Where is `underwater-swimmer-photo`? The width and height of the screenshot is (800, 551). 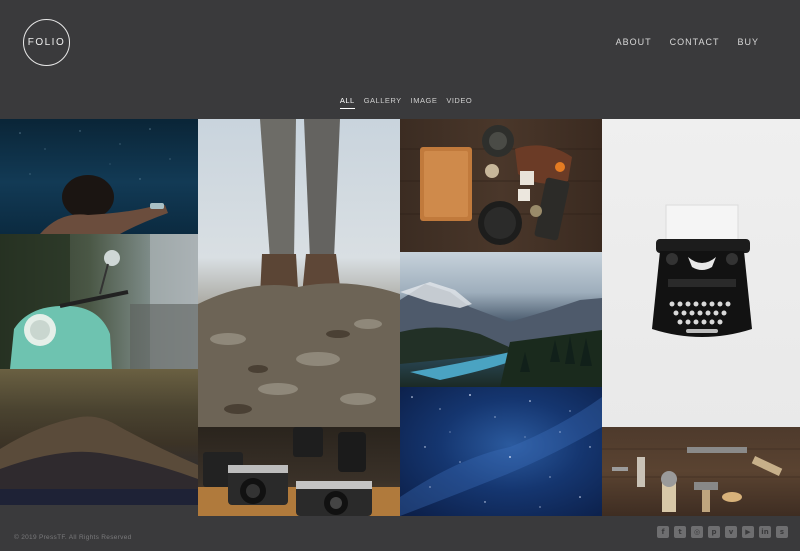
underwater-swimmer-photo is located at coordinates (99, 176).